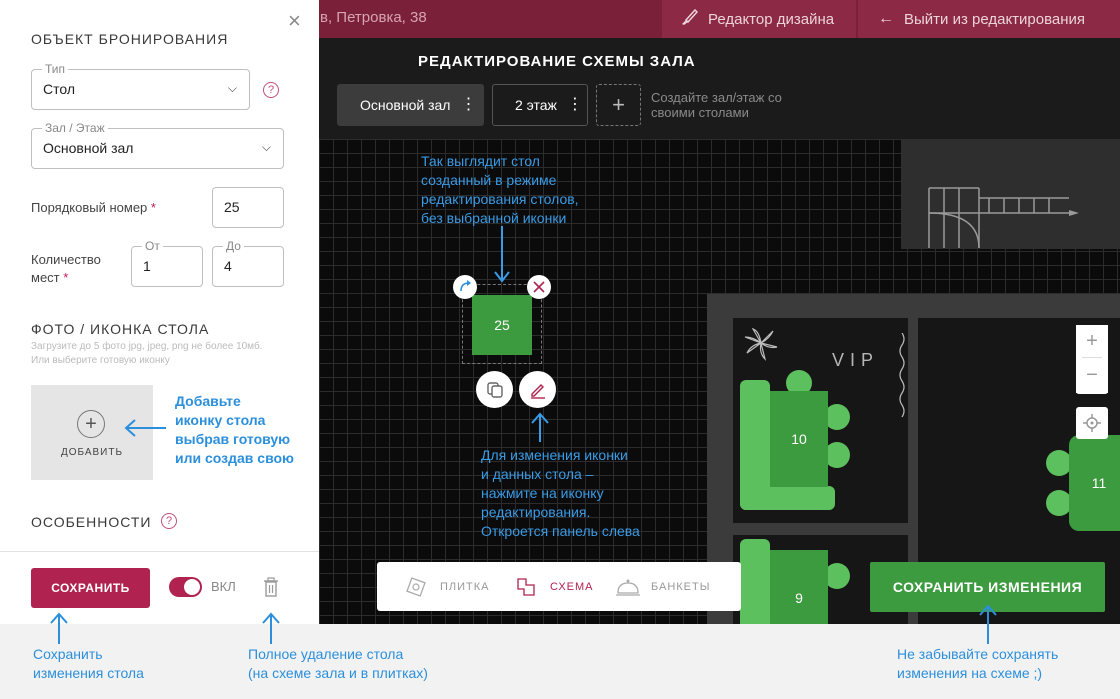 This screenshot has width=1120, height=699. I want to click on table-11: 11, so click(1094, 483).